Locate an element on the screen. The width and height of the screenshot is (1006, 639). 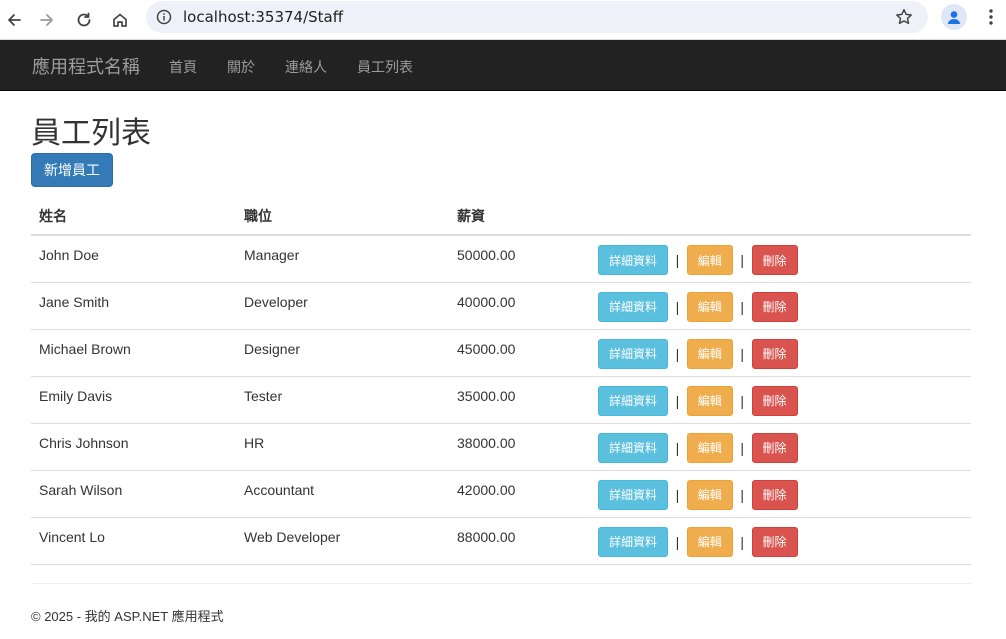
add-staff-button: 新增員工 is located at coordinates (72, 170).